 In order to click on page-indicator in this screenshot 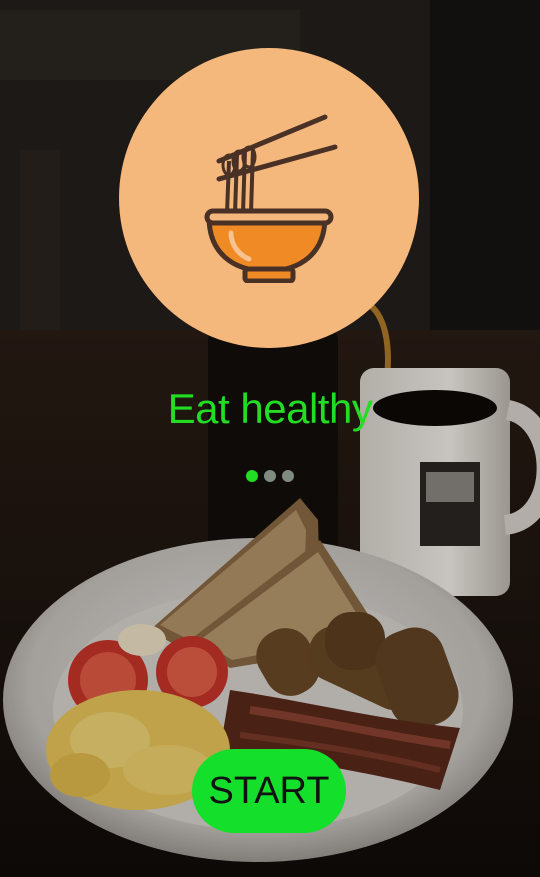, I will do `click(270, 476)`.